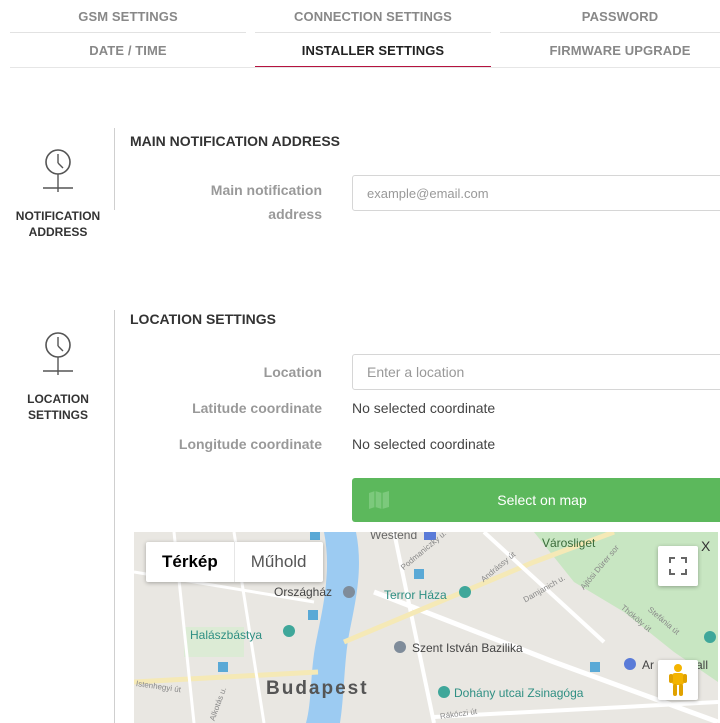 The width and height of the screenshot is (720, 723). Describe the element at coordinates (58, 377) in the screenshot. I see `location-section-header: LOCATION SETTINGS` at that location.